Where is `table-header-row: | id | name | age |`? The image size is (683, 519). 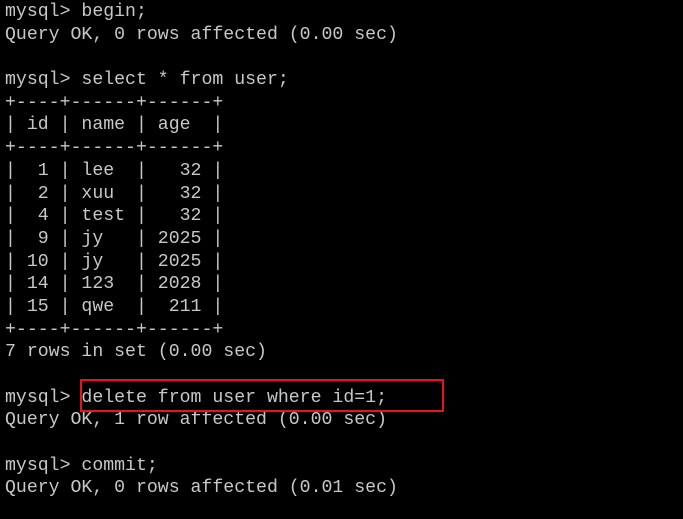 table-header-row: | id | name | age | is located at coordinates (114, 125).